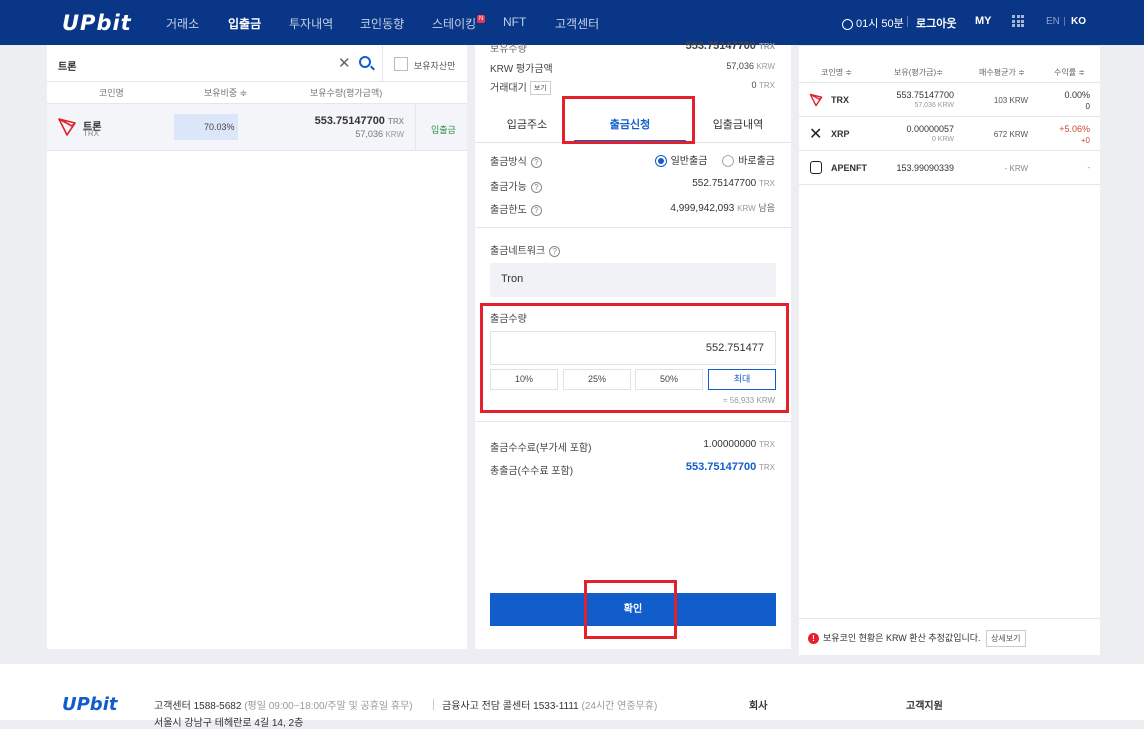 This screenshot has height=729, width=1144. I want to click on nav-deposit-withdraw: 입출금, so click(244, 23).